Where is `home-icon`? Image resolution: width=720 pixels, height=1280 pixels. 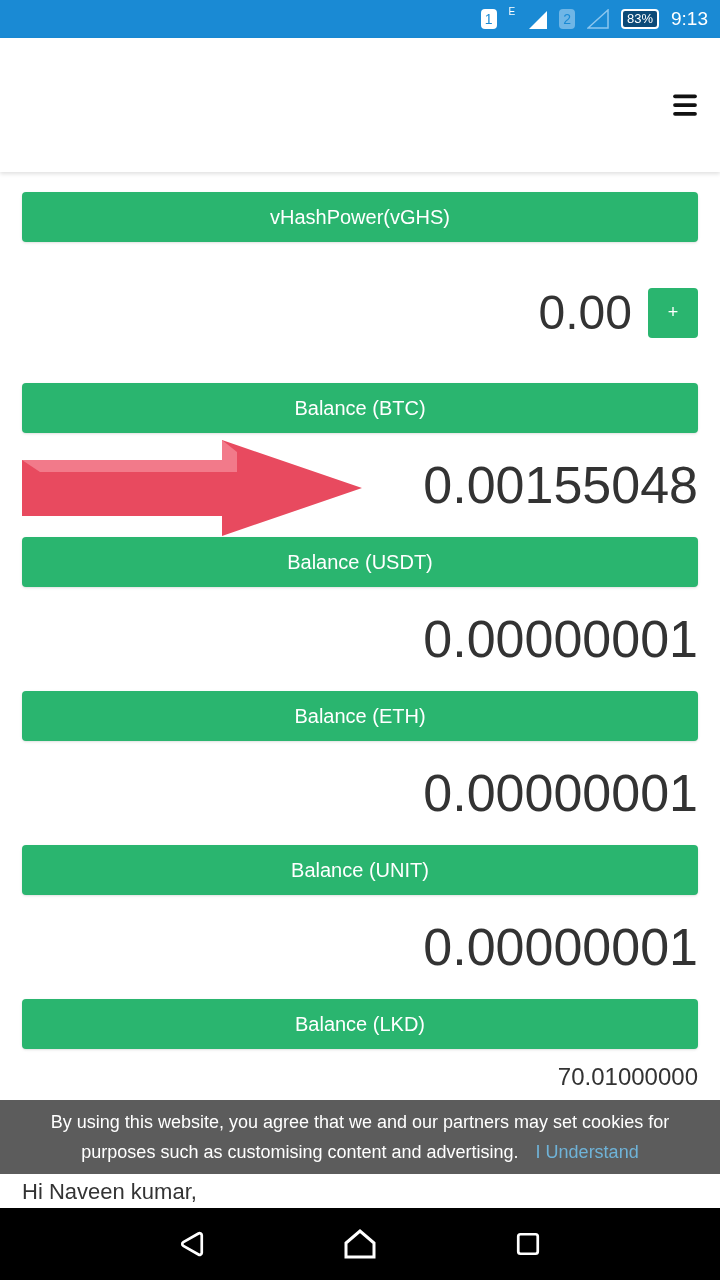 home-icon is located at coordinates (360, 1244).